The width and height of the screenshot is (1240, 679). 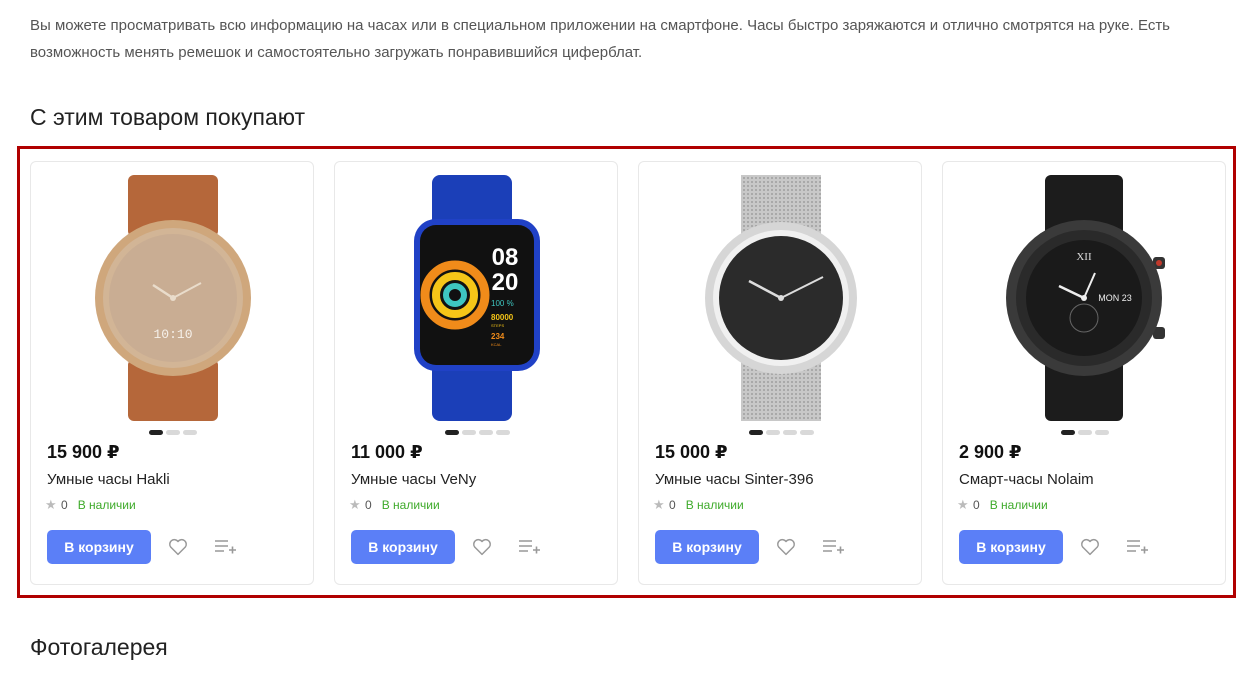 I want to click on veny-hour: 08, so click(x=505, y=257).